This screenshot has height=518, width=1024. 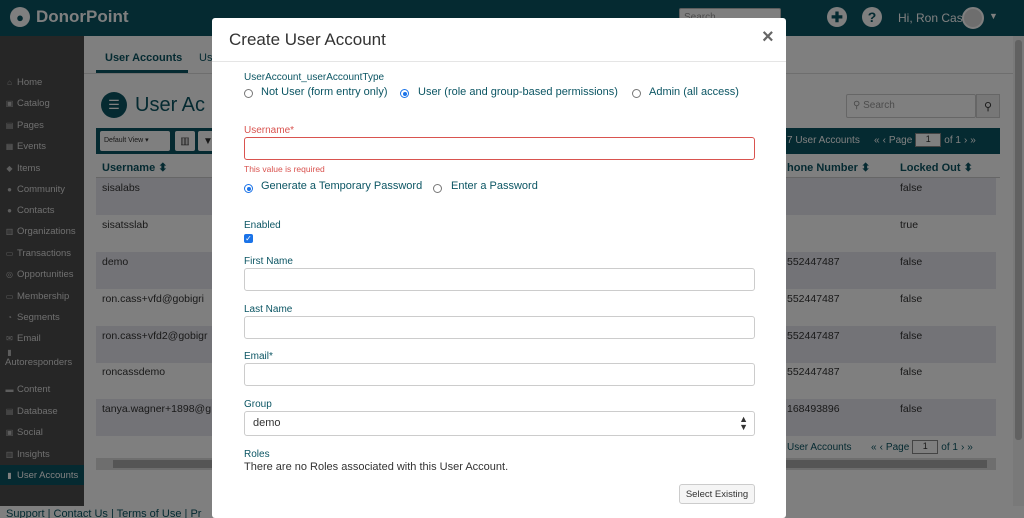 I want to click on radio-admin, so click(x=636, y=93).